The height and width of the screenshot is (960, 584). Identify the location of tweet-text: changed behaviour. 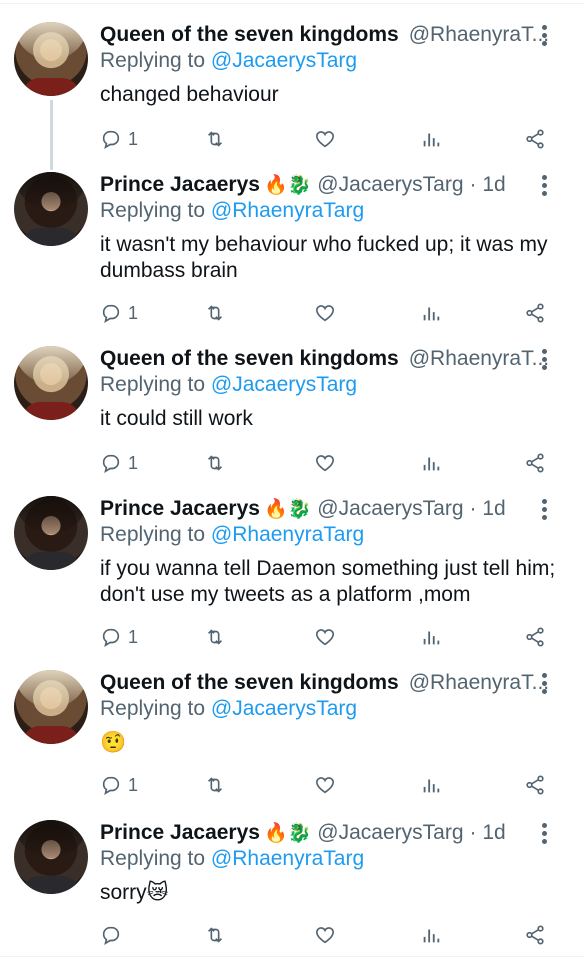
(189, 94).